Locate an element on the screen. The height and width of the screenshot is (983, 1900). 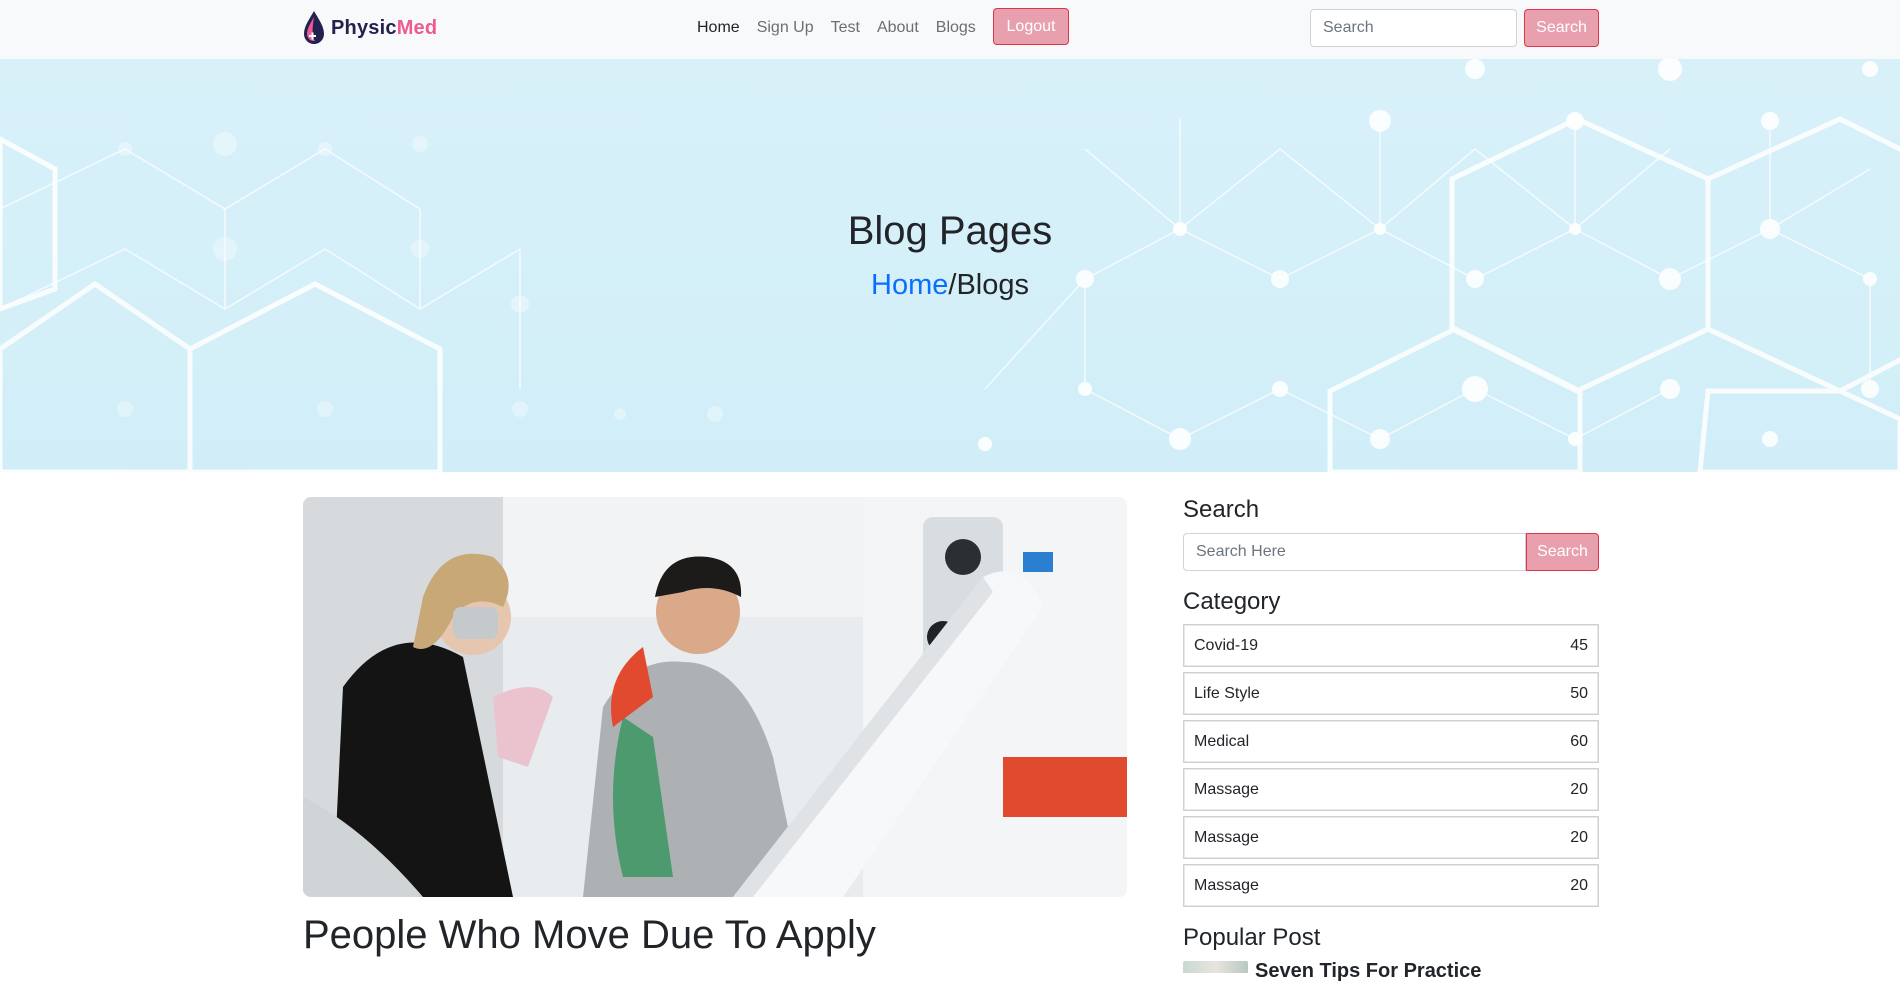
logout-button: Logout is located at coordinates (1031, 26).